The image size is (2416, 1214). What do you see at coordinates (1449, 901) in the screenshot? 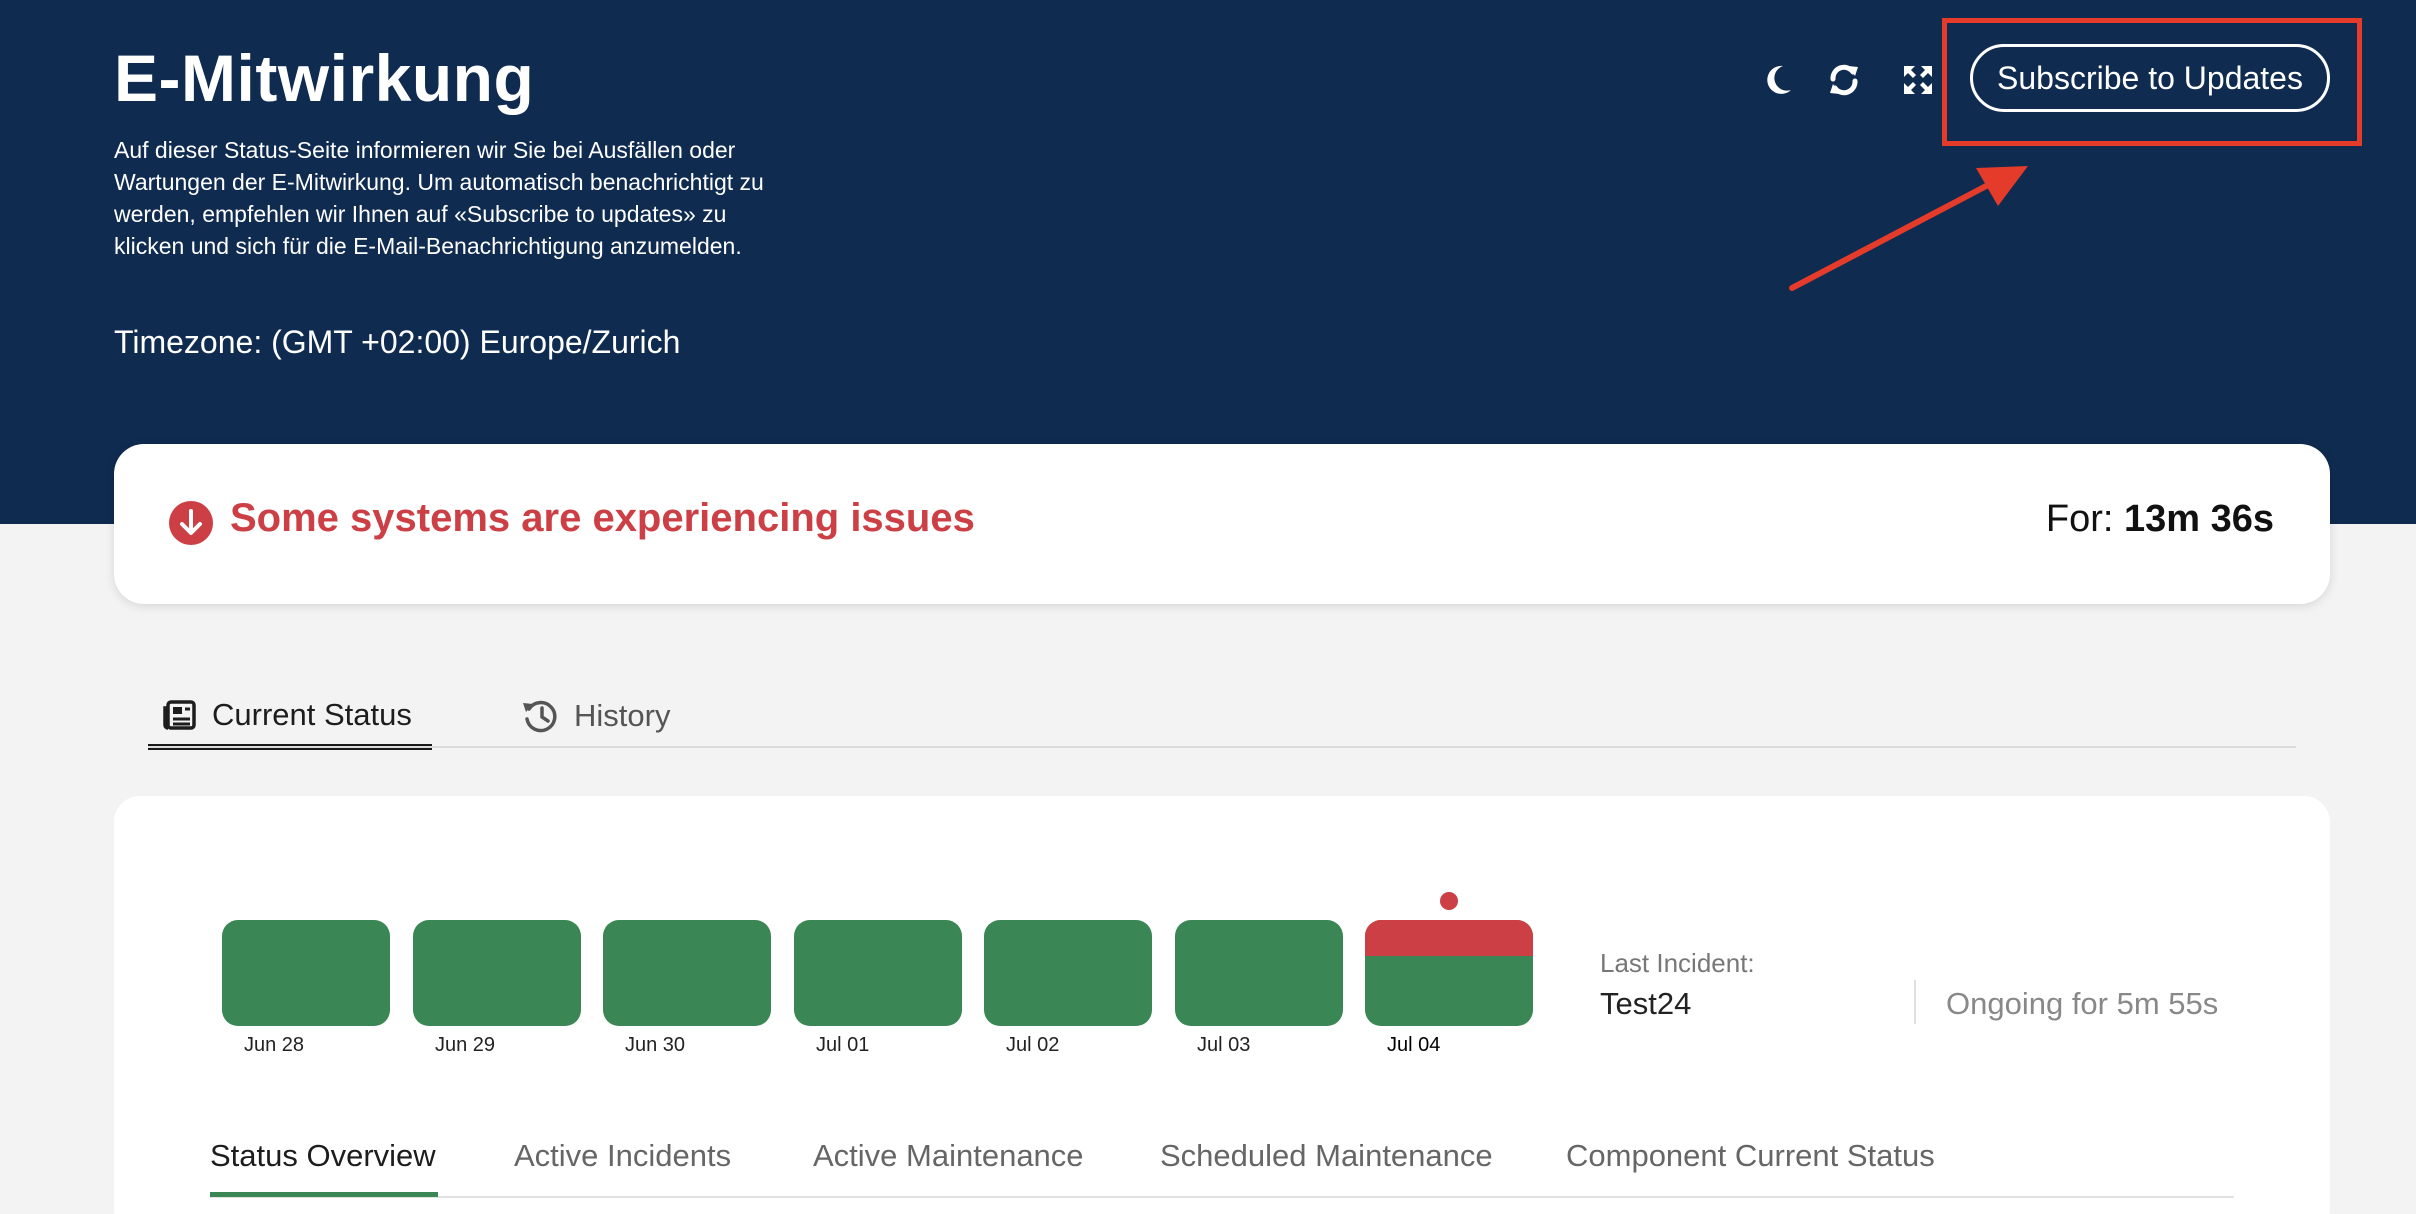
I see `incident-dot` at bounding box center [1449, 901].